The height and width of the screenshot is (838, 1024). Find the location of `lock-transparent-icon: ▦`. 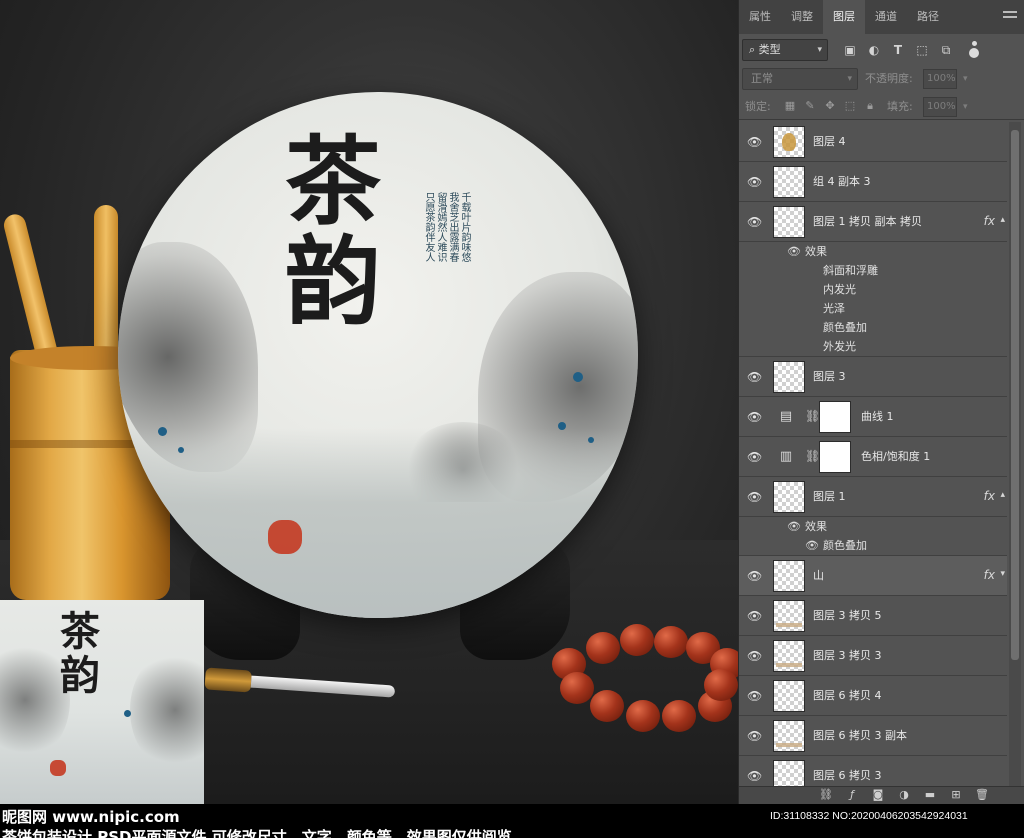

lock-transparent-icon: ▦ is located at coordinates (790, 106).